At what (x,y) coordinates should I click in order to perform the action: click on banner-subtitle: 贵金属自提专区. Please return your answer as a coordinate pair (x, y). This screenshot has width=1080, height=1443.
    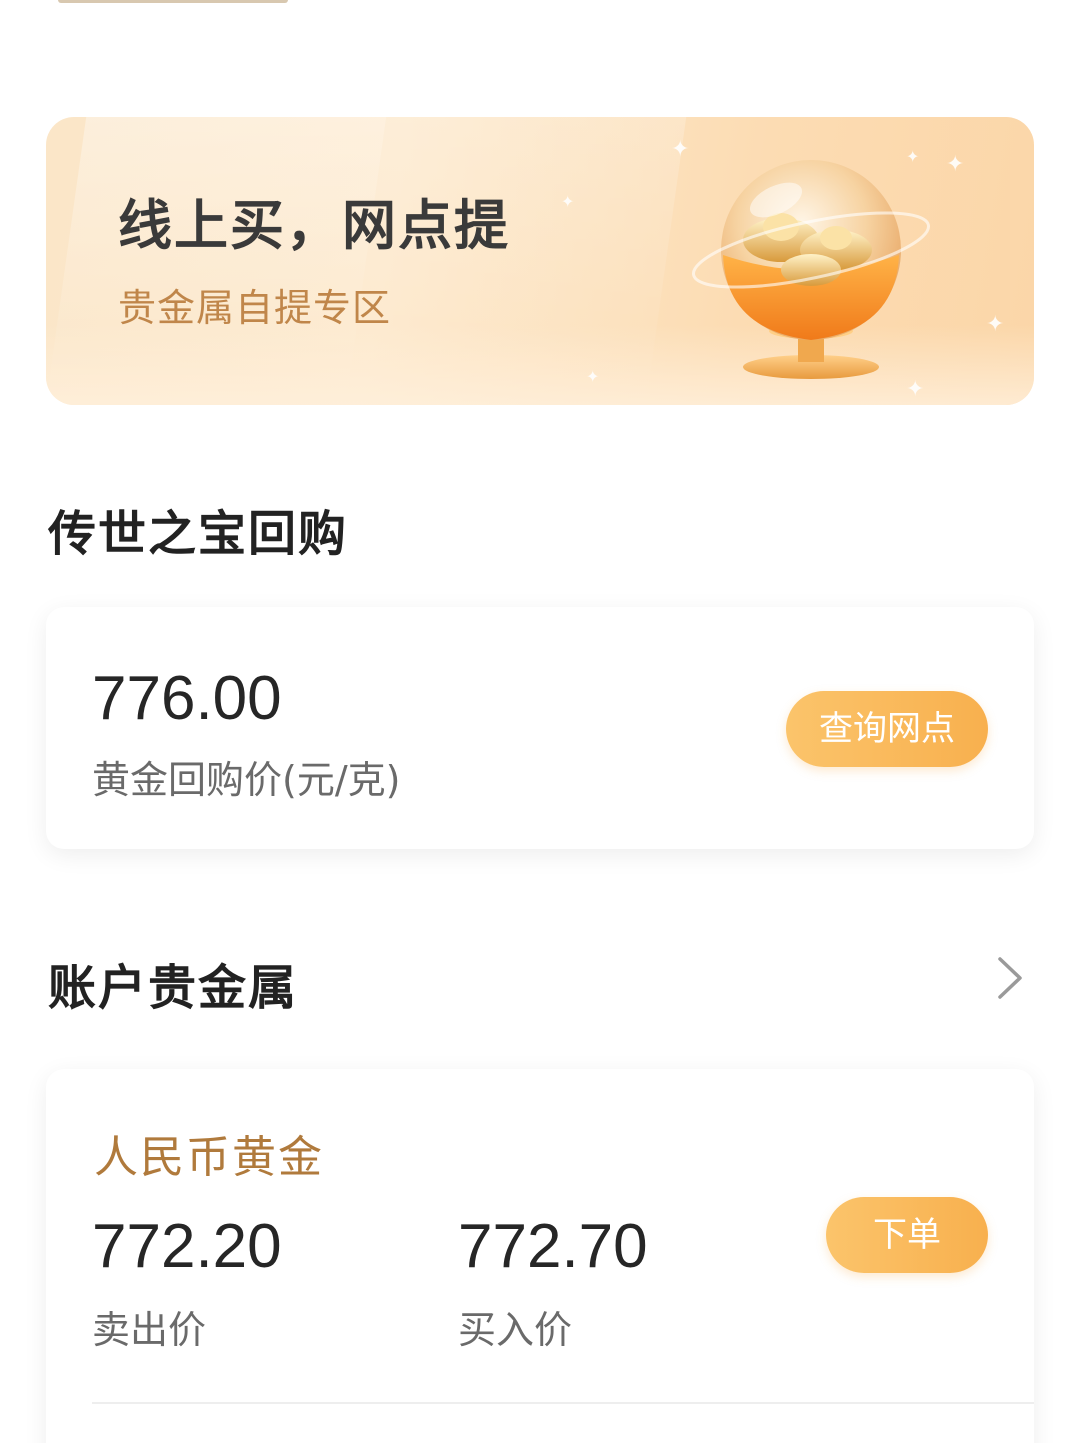
    Looking at the image, I should click on (255, 308).